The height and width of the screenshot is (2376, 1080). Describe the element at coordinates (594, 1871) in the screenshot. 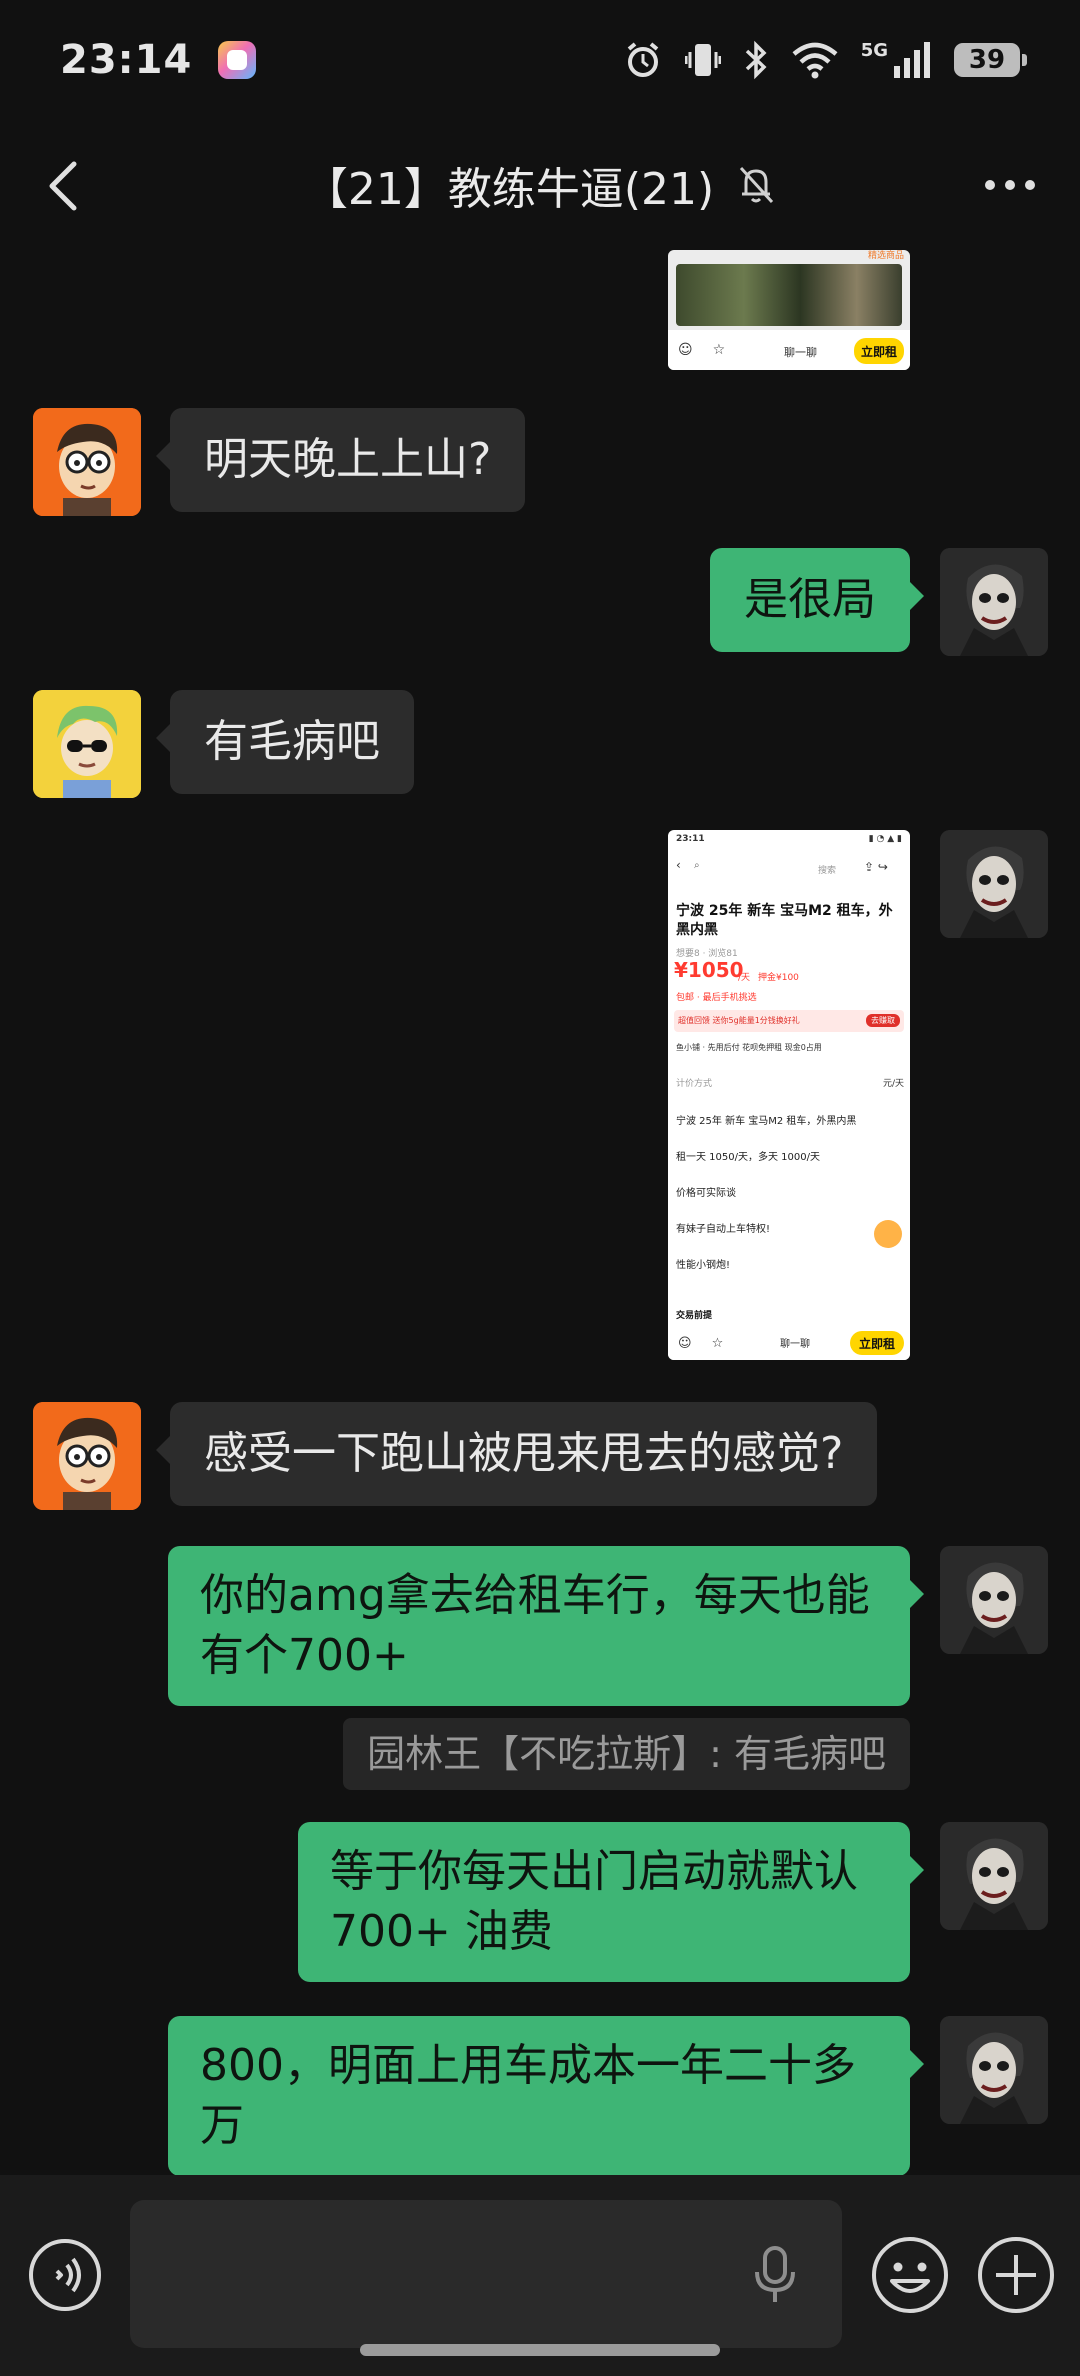

I see `message-text: 等于你每天出门启动就默认` at that location.